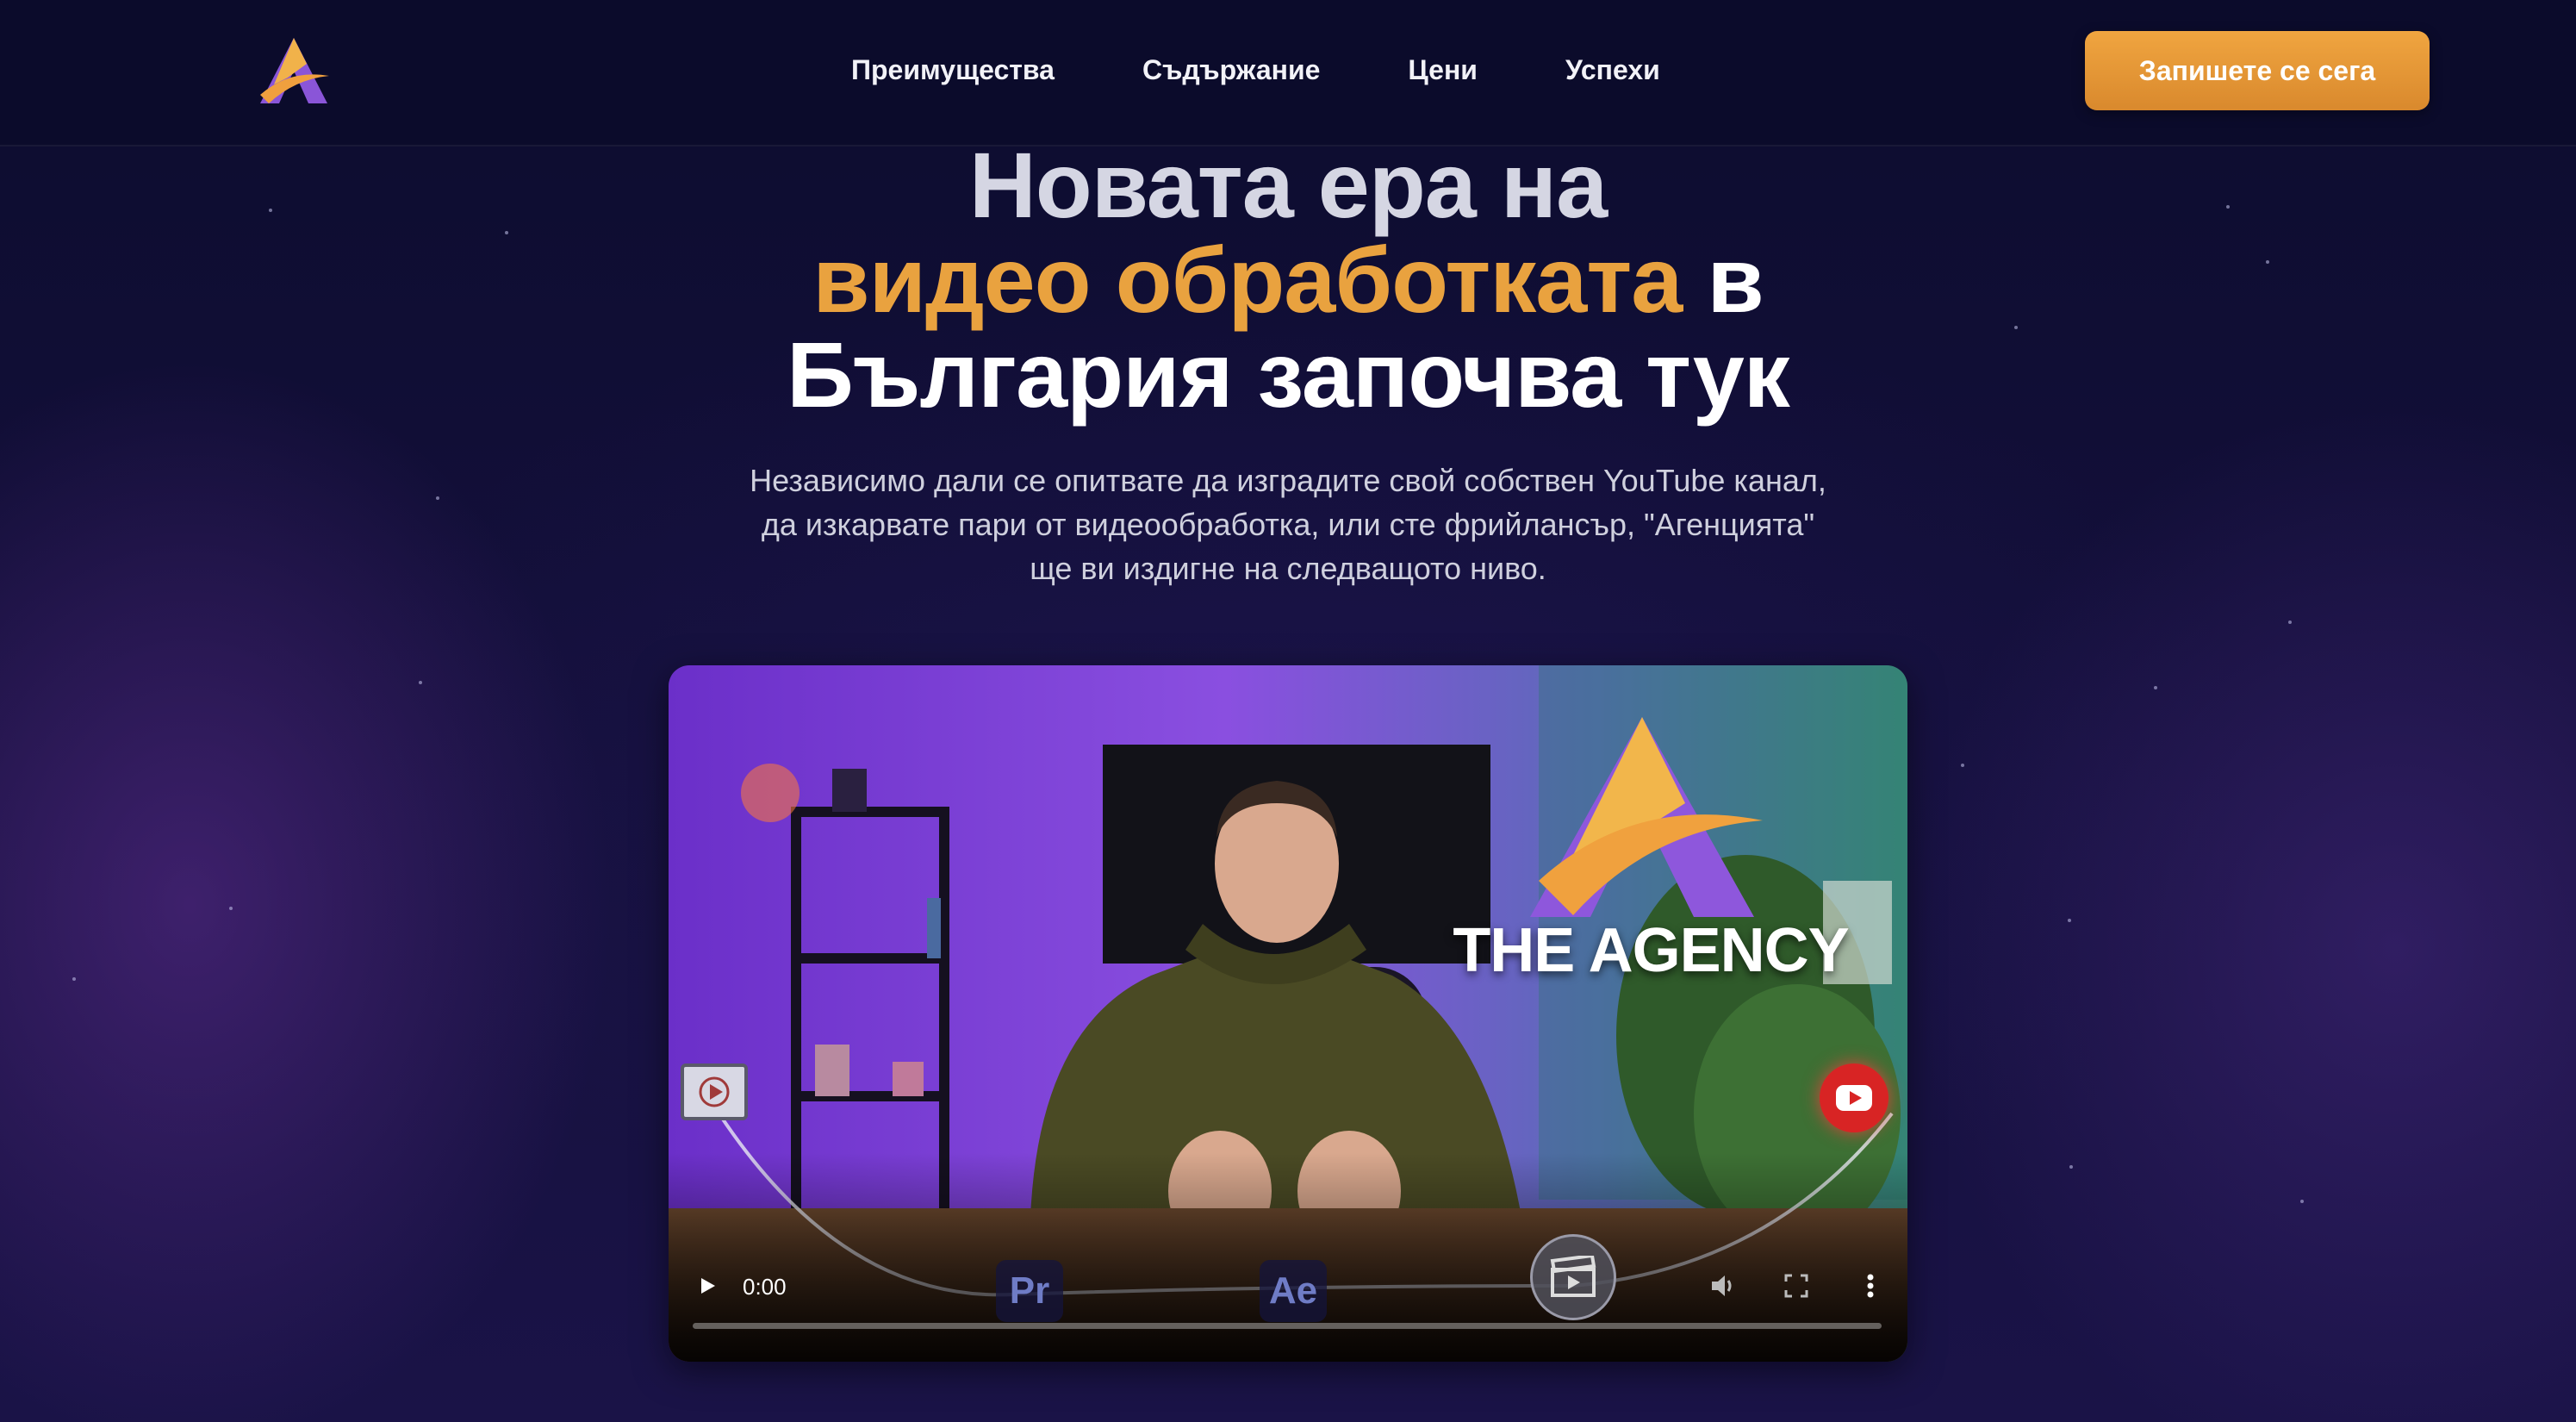 Image resolution: width=2576 pixels, height=1422 pixels. Describe the element at coordinates (765, 1287) in the screenshot. I see `video-current-time: 0:00` at that location.